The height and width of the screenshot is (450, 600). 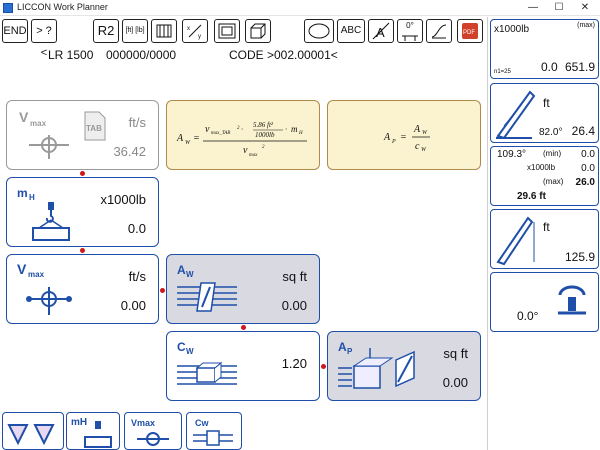 What do you see at coordinates (588, 154) in the screenshot?
I see `range-min-value: 0.0` at bounding box center [588, 154].